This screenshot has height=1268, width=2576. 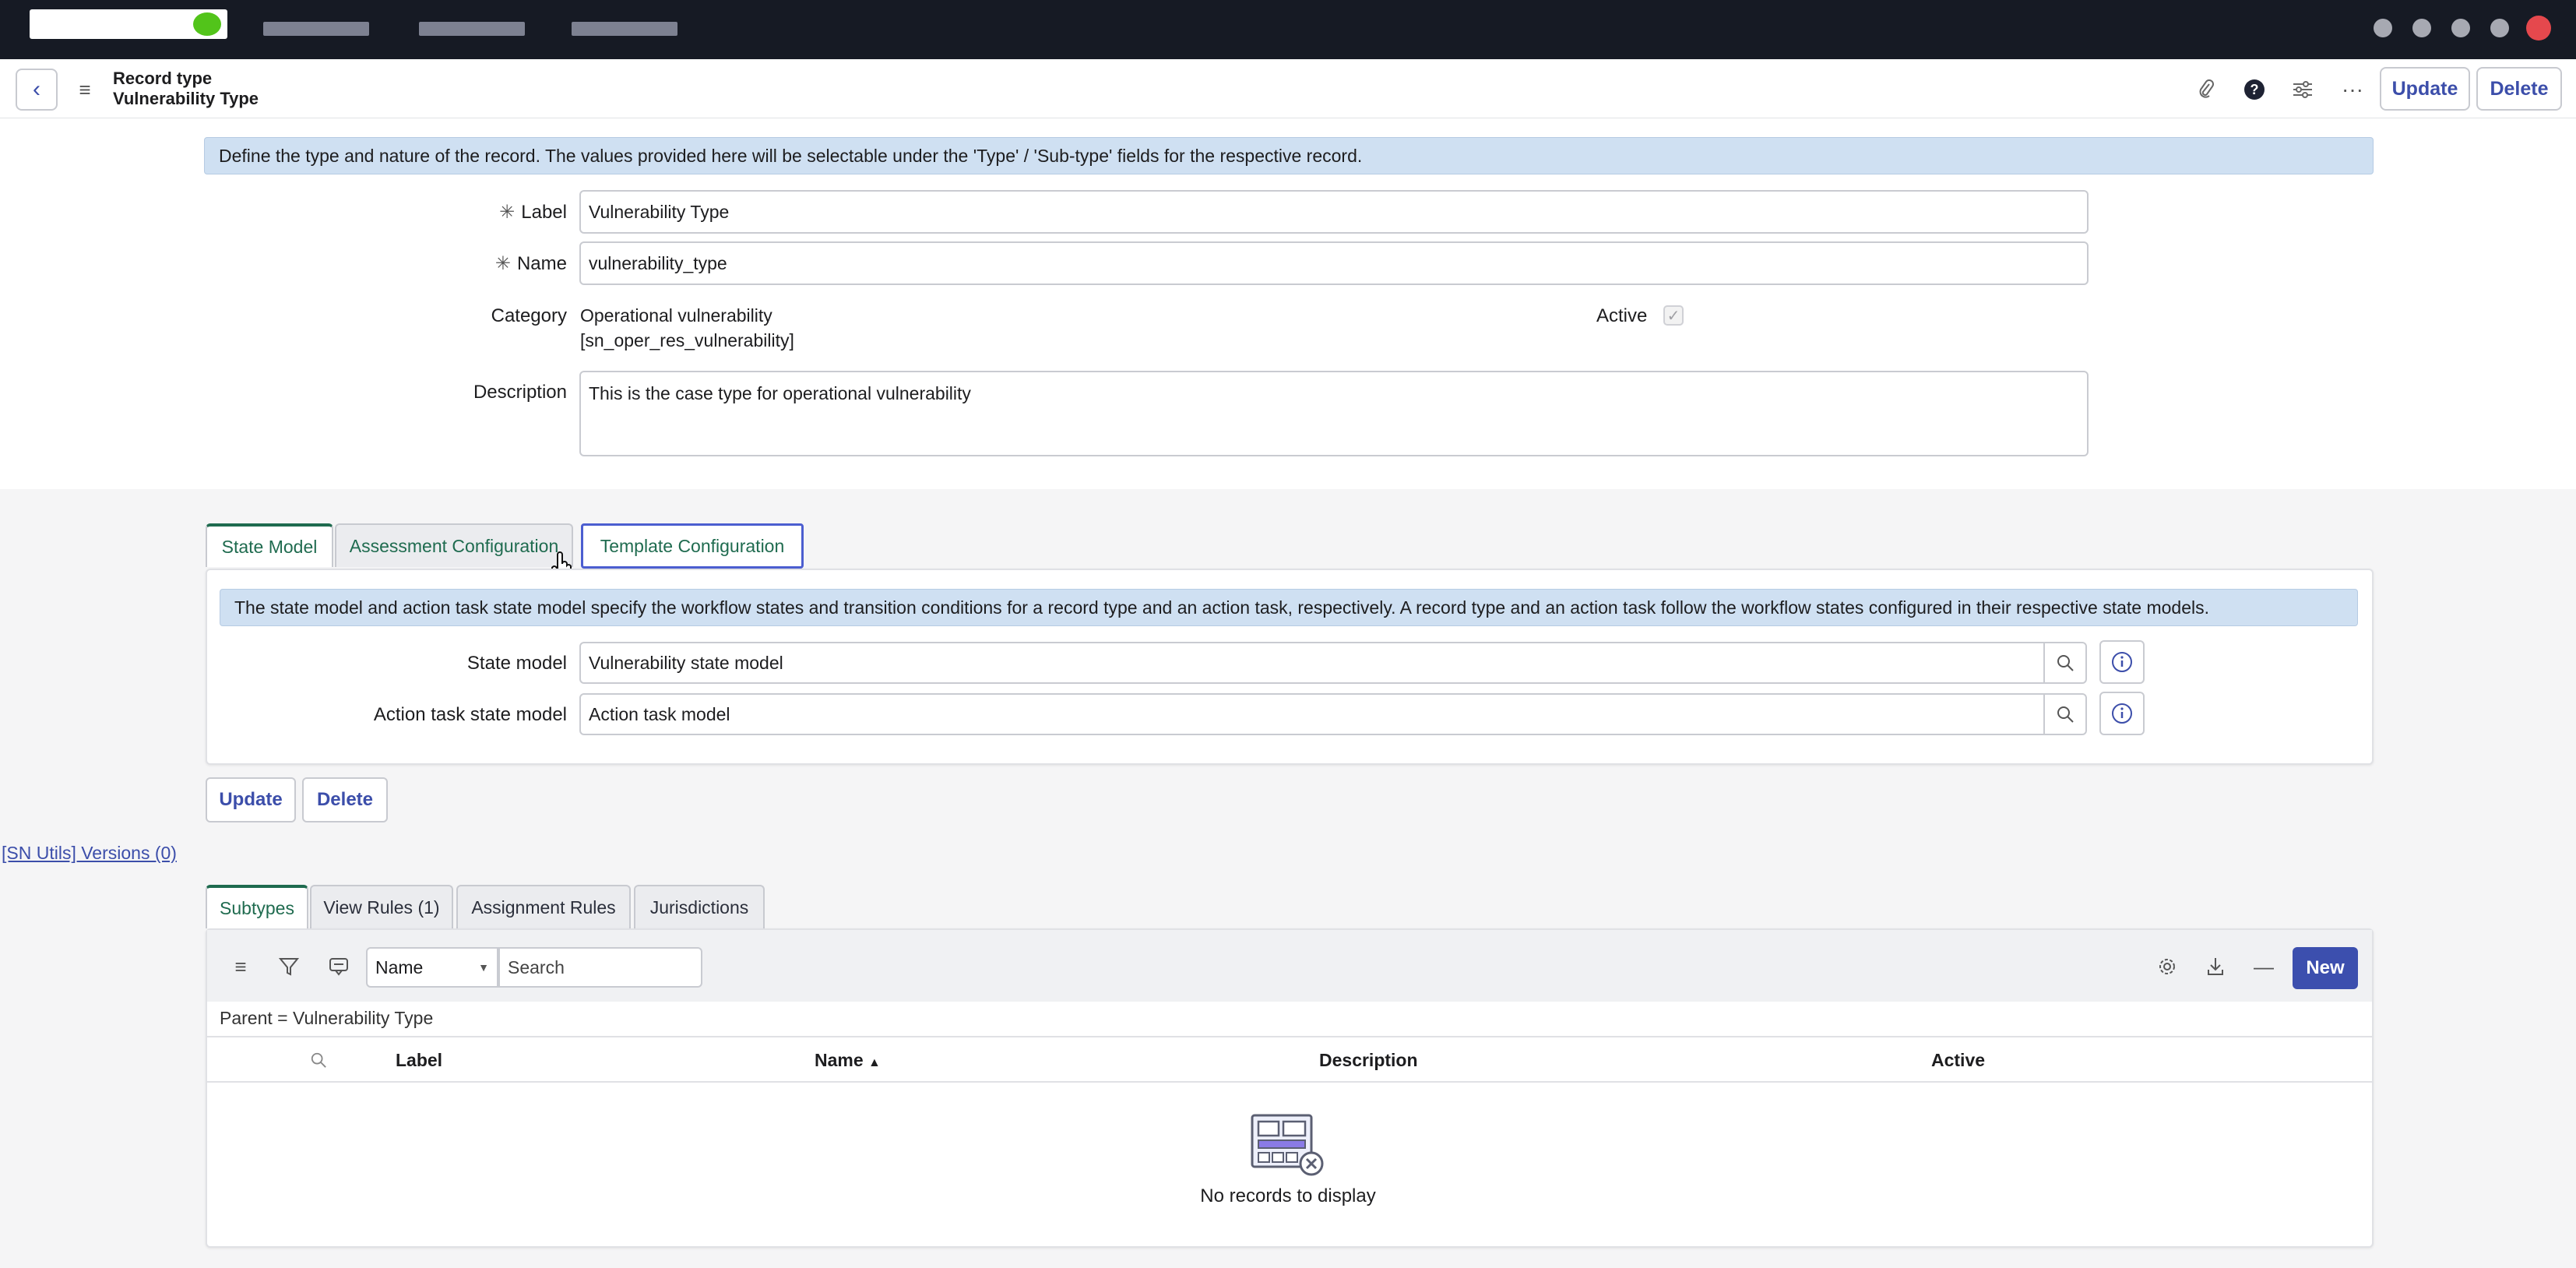 I want to click on settings-sliders-icon, so click(x=2302, y=89).